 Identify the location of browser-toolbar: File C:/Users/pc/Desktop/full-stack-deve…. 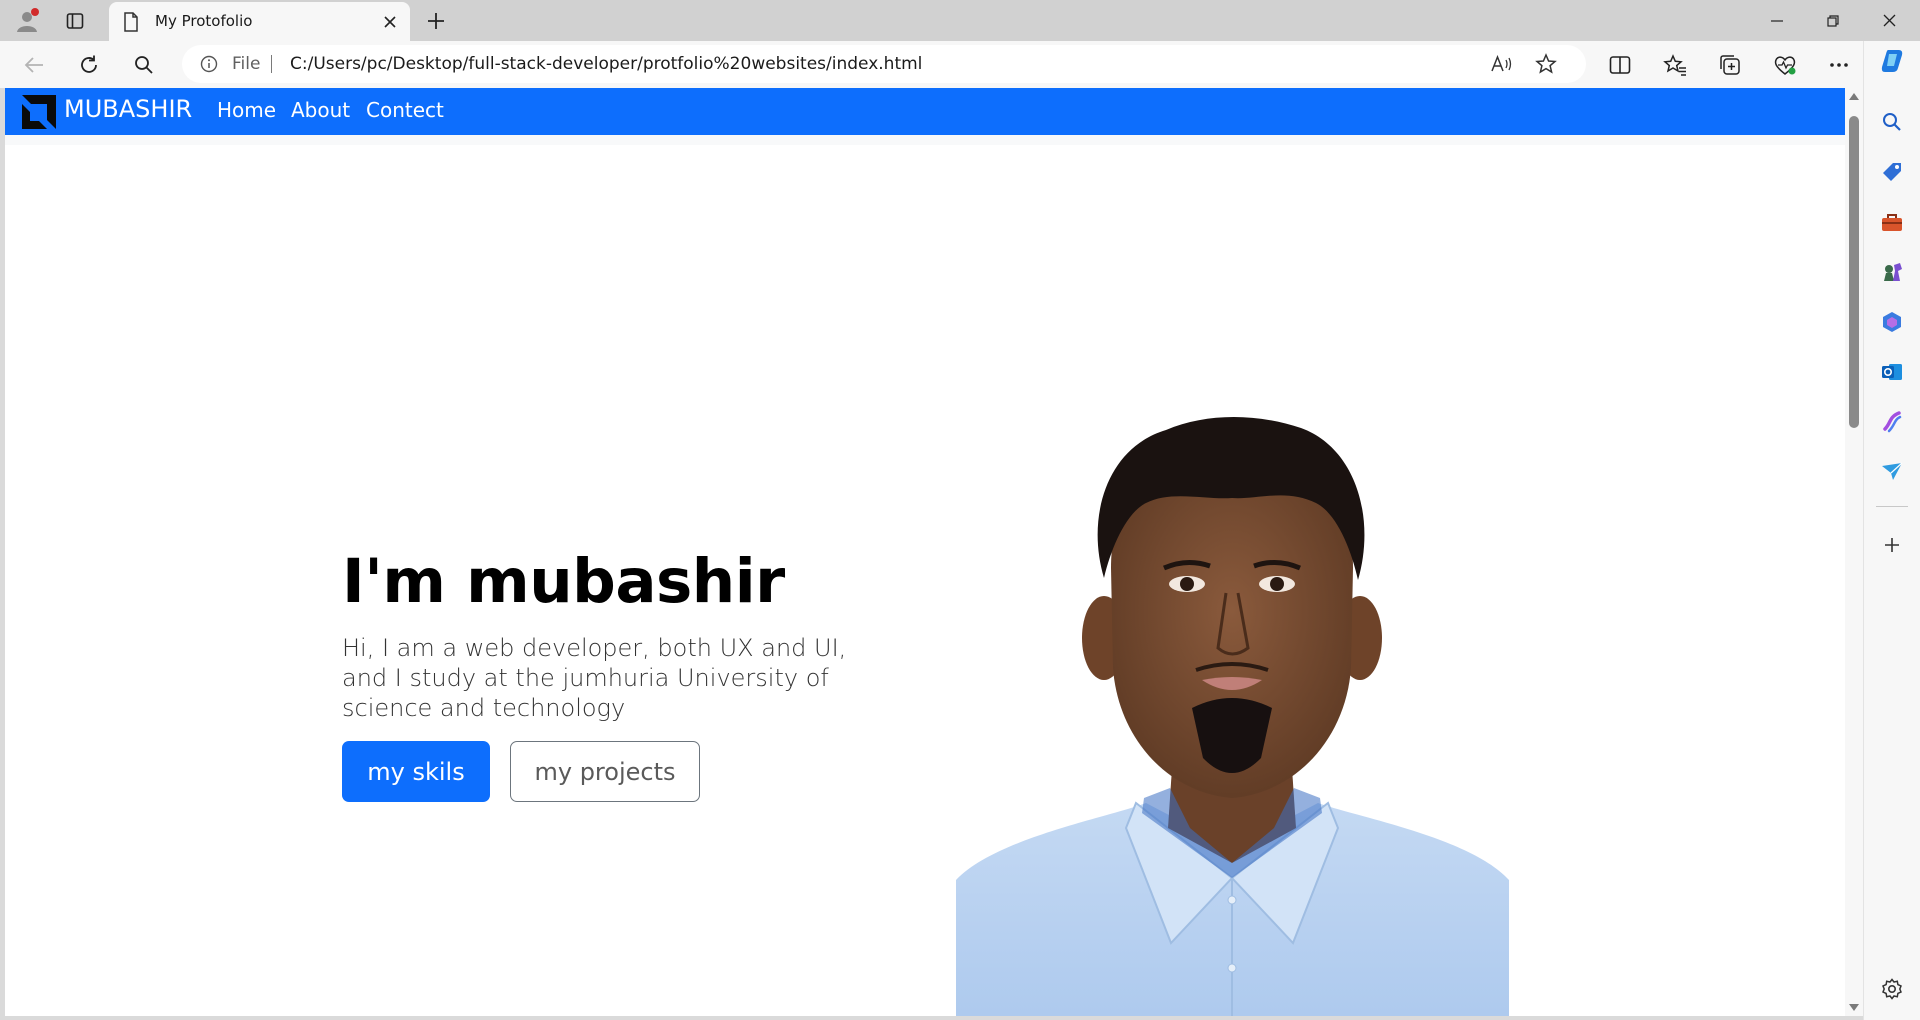
(960, 64).